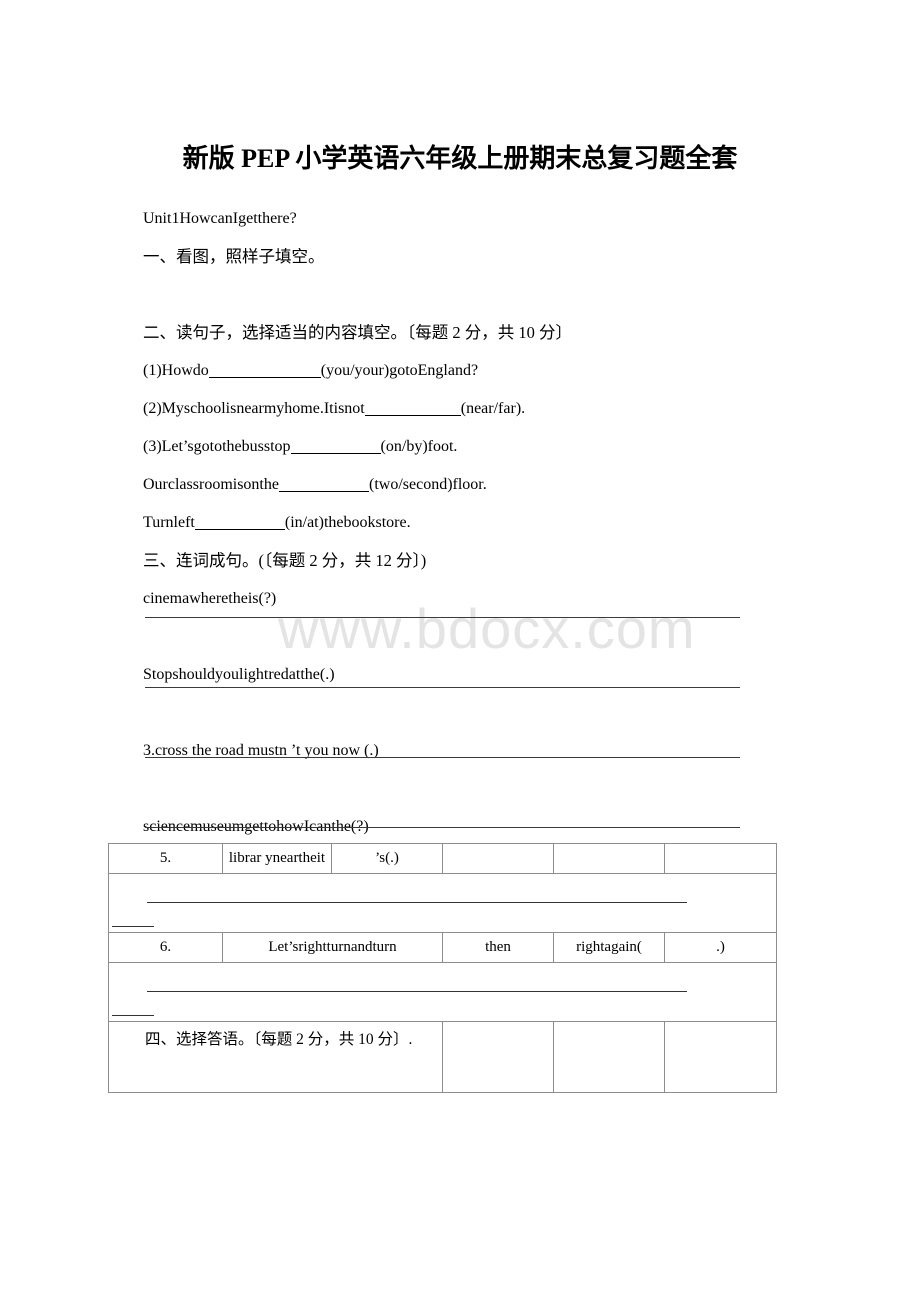  Describe the element at coordinates (165, 947) in the screenshot. I see `table-cell-row6-number: 6.` at that location.